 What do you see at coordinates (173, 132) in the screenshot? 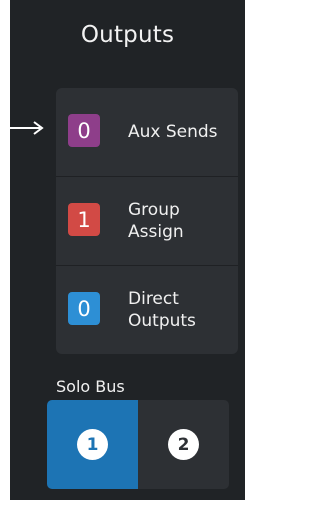
I see `aux-sends-label: Aux Sends` at bounding box center [173, 132].